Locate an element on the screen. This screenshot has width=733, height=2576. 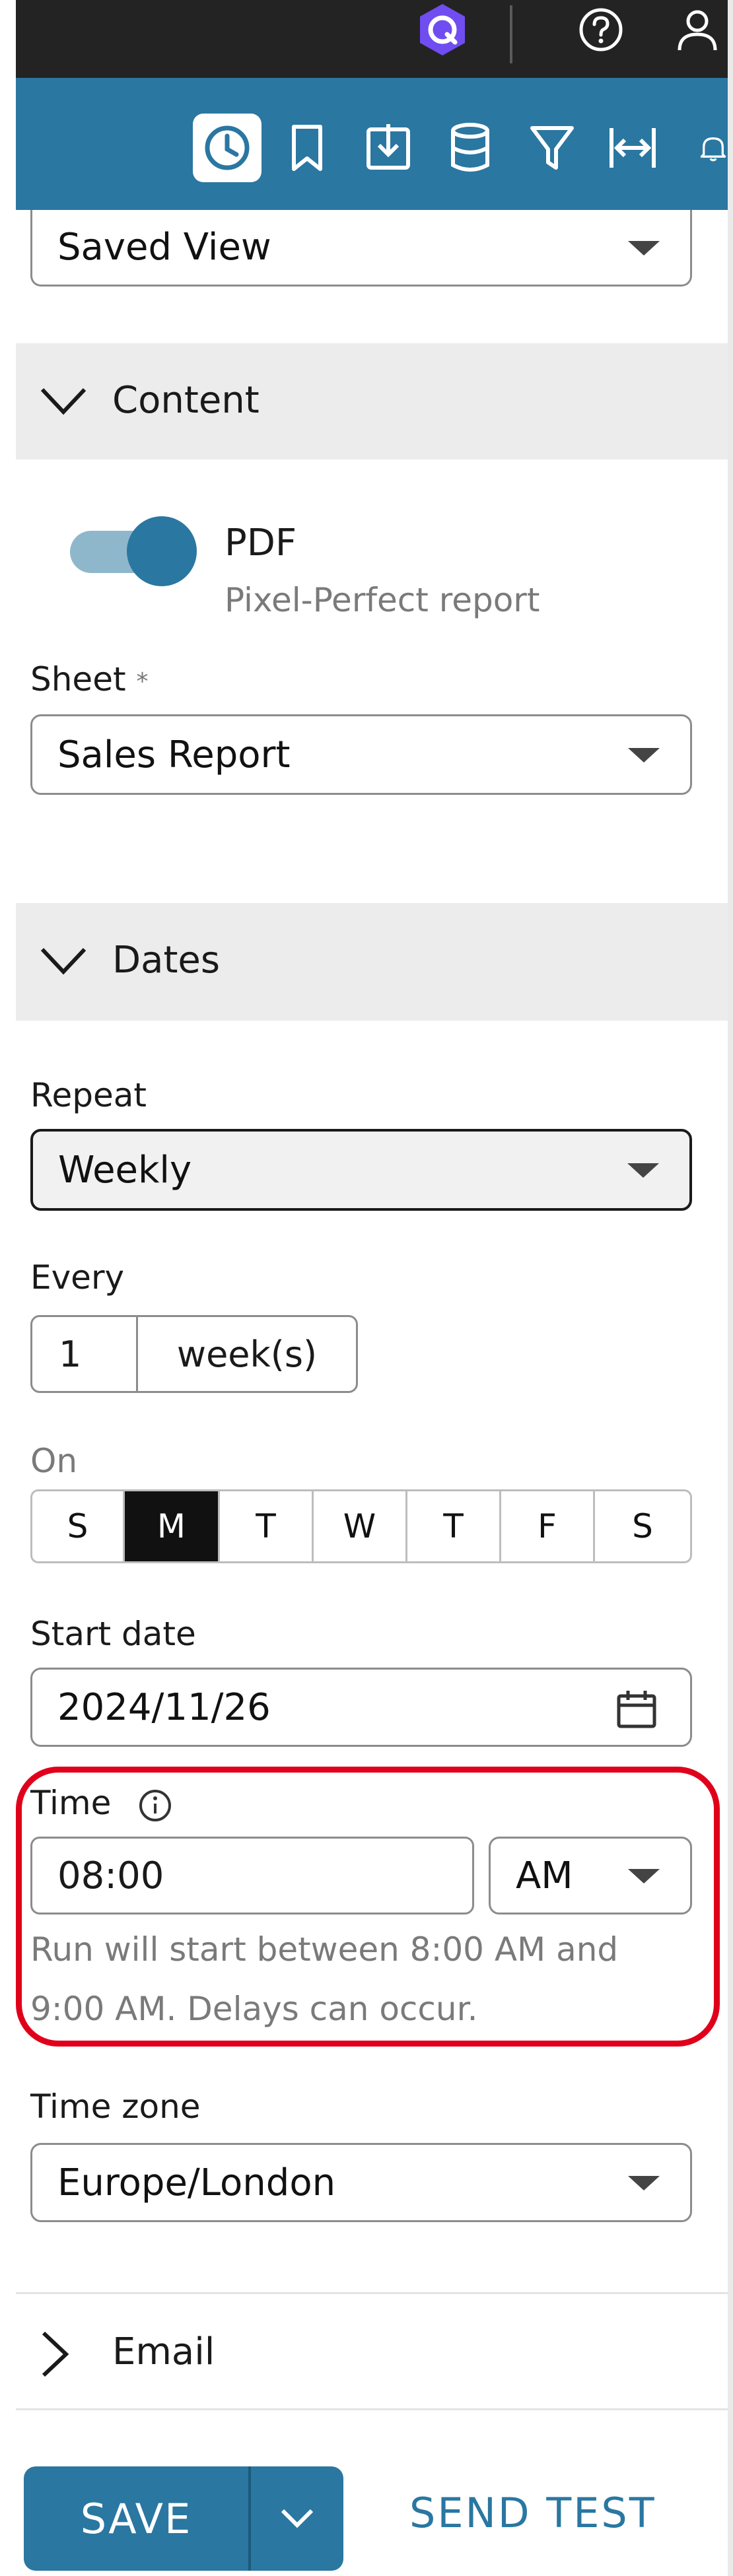
day-selector: S M T W T F S is located at coordinates (361, 1526).